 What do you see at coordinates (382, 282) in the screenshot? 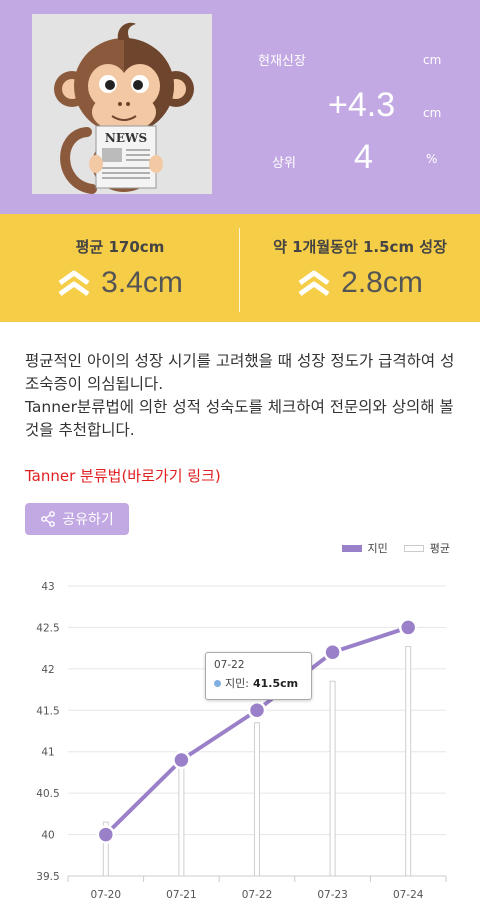
I see `stat-monthly-value: 2.8cm` at bounding box center [382, 282].